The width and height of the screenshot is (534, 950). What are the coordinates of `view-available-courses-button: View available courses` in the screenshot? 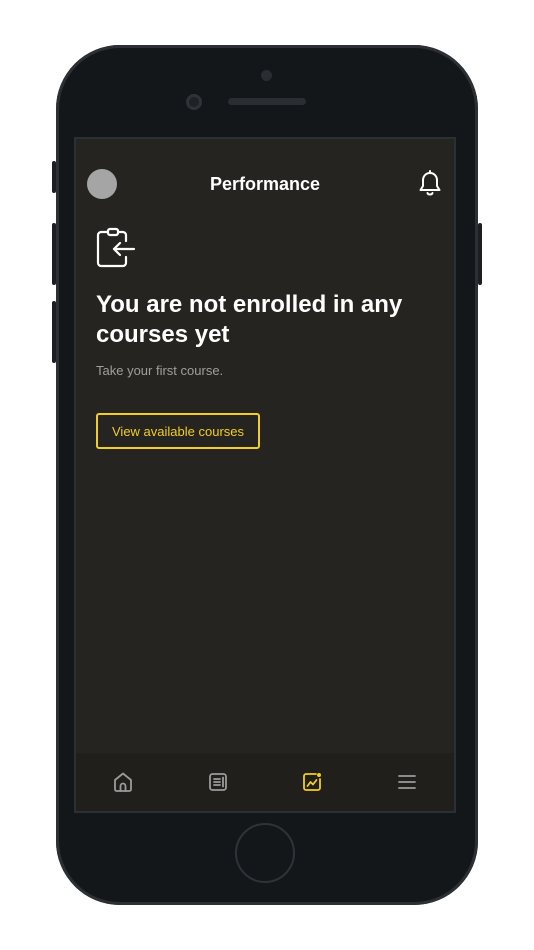 It's located at (178, 431).